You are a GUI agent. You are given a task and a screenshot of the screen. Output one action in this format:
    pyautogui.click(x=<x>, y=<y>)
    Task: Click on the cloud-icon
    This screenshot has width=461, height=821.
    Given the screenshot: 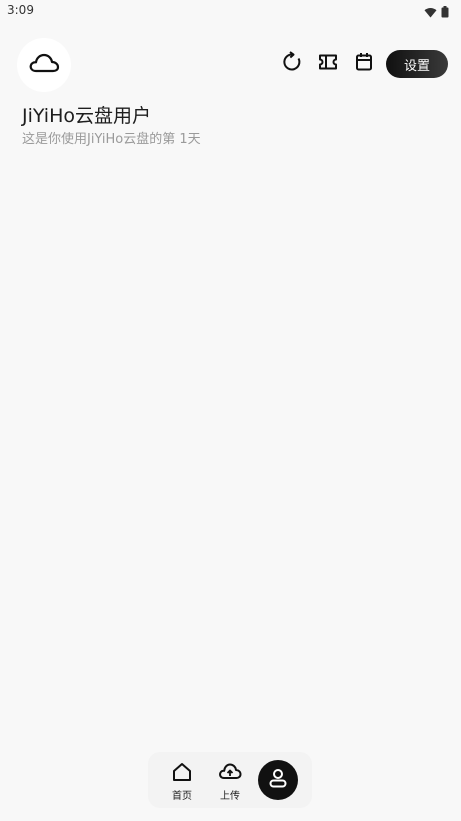 What is the action you would take?
    pyautogui.click(x=44, y=65)
    